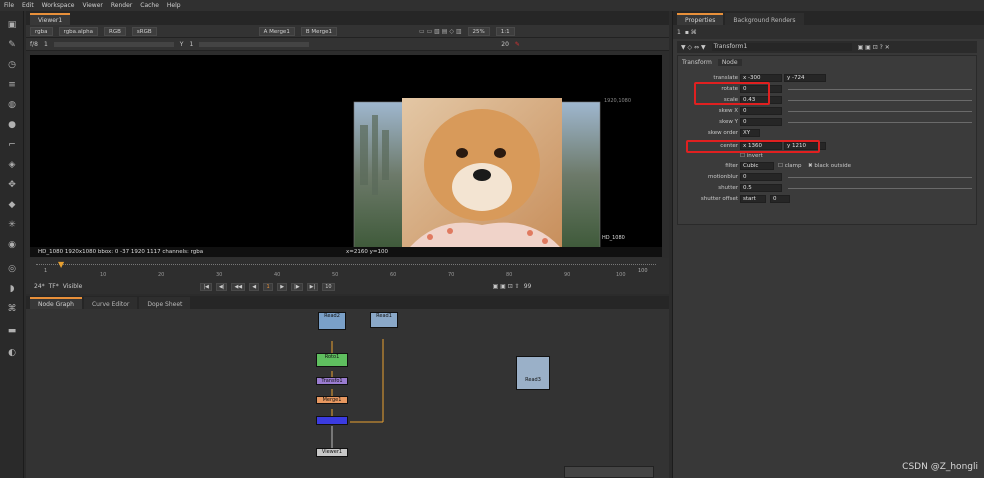 The width and height of the screenshot is (984, 478). Describe the element at coordinates (149, 5) in the screenshot. I see `menu-cache: Cache` at that location.